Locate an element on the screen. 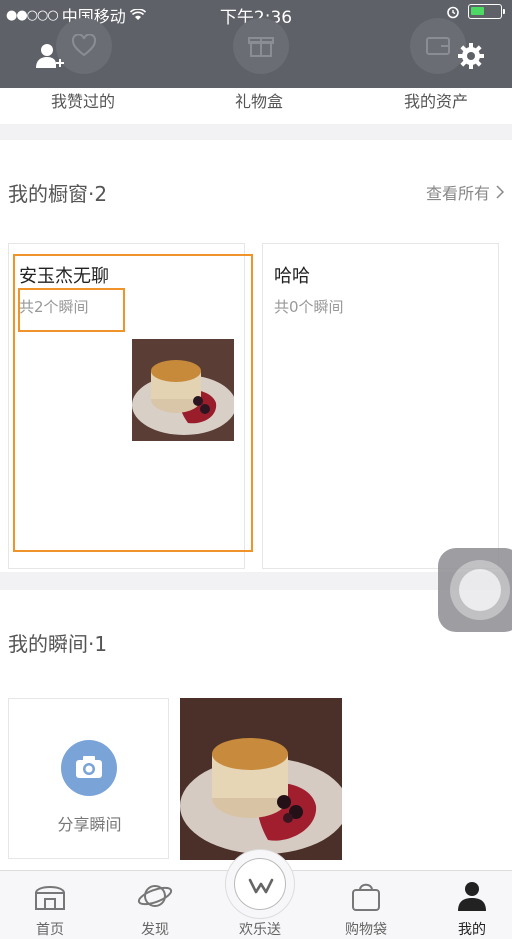 This screenshot has height=939, width=512. card-subtitle: 共0个瞬间 is located at coordinates (309, 307).